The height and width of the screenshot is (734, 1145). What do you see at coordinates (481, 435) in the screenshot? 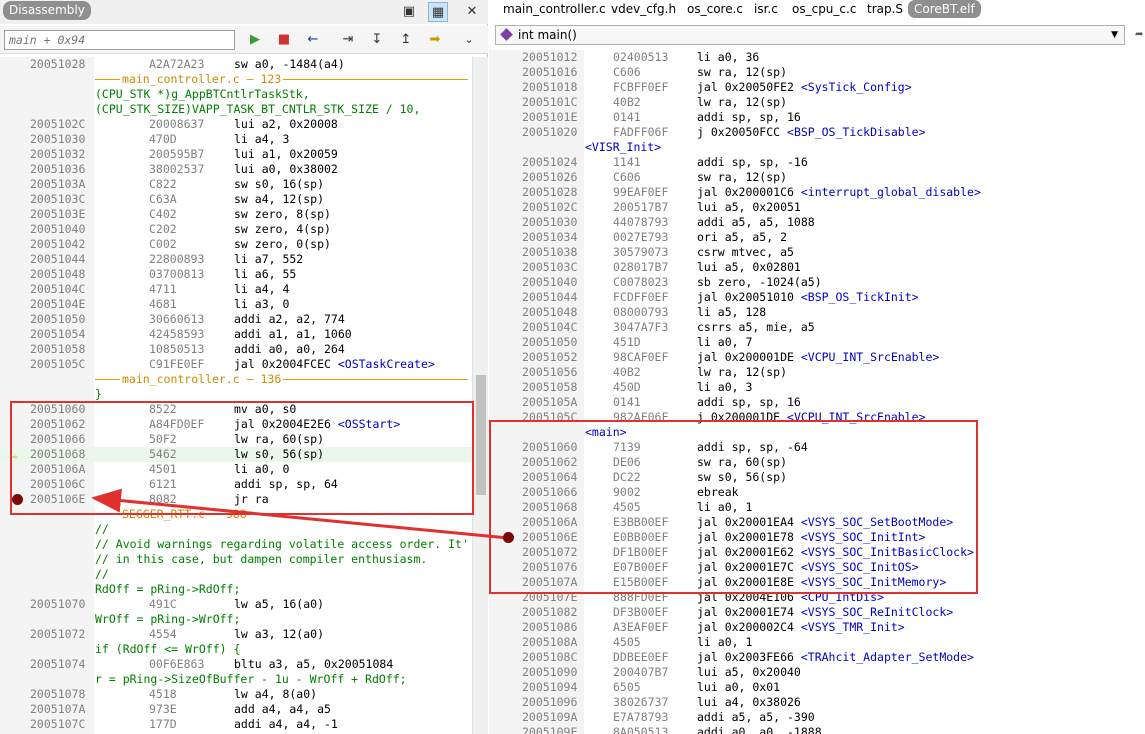
I see `left-scrollbar-thumb` at bounding box center [481, 435].